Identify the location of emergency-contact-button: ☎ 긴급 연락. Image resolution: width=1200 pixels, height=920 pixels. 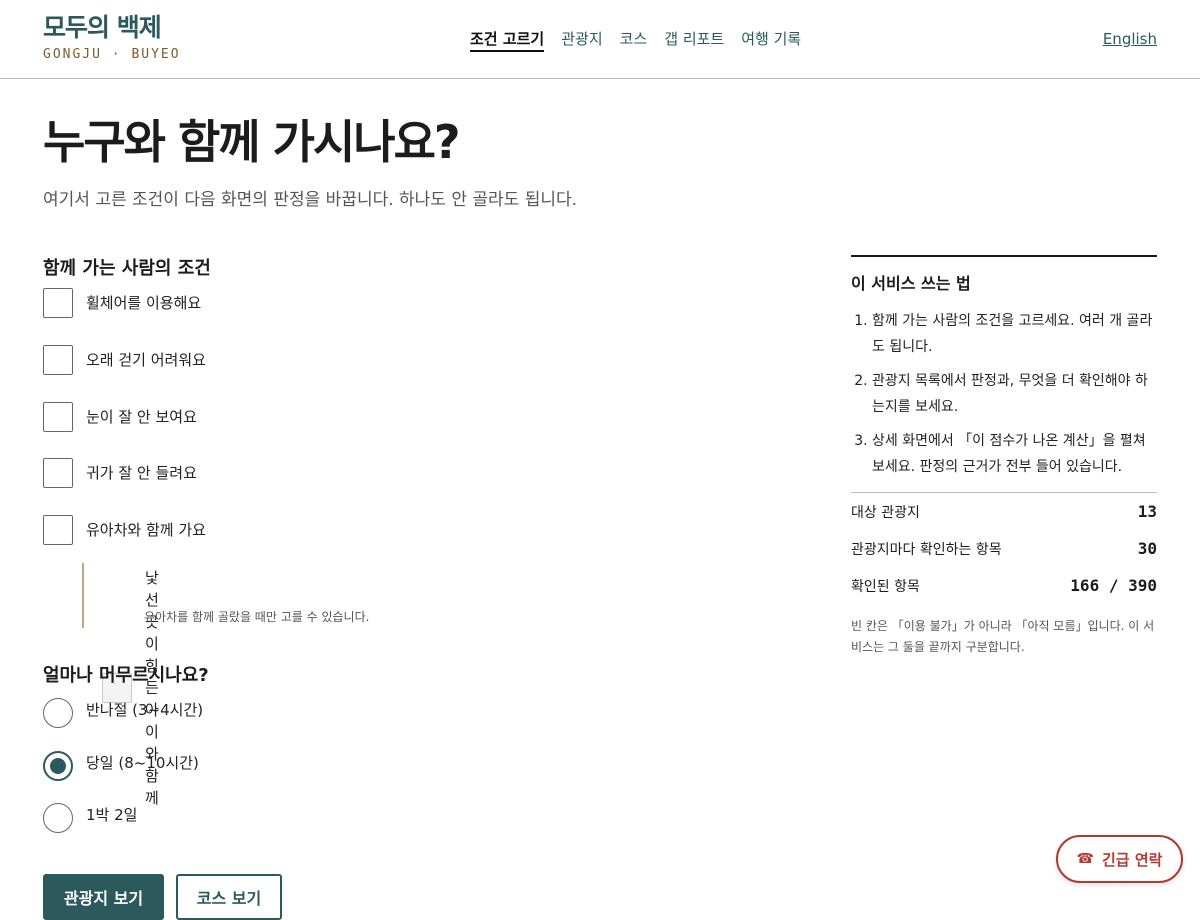
(1119, 859).